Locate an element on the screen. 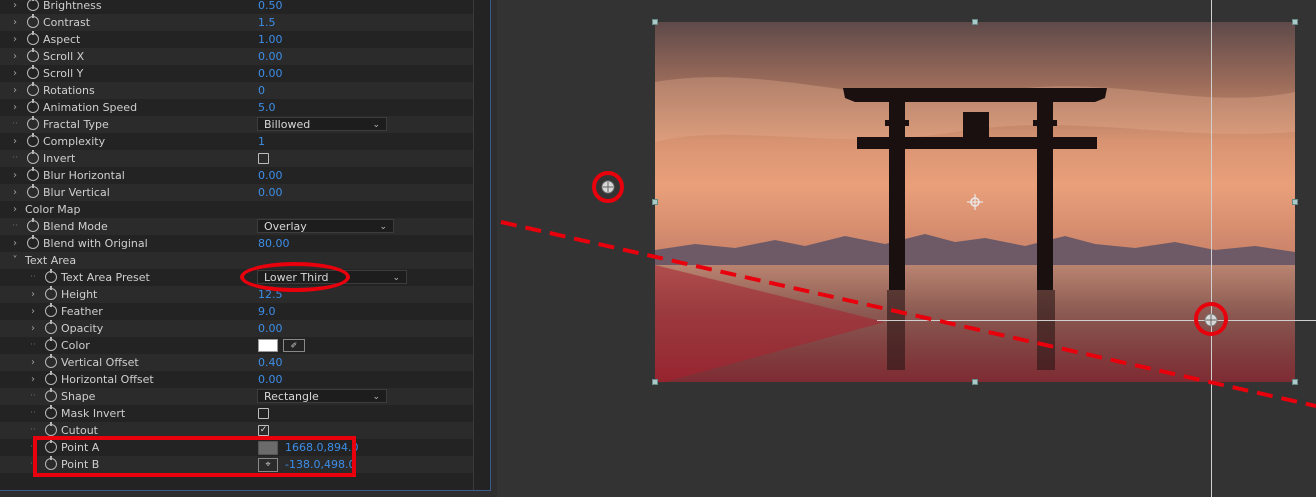  property-row-text-area: ˅ Text Area is located at coordinates (236, 260).